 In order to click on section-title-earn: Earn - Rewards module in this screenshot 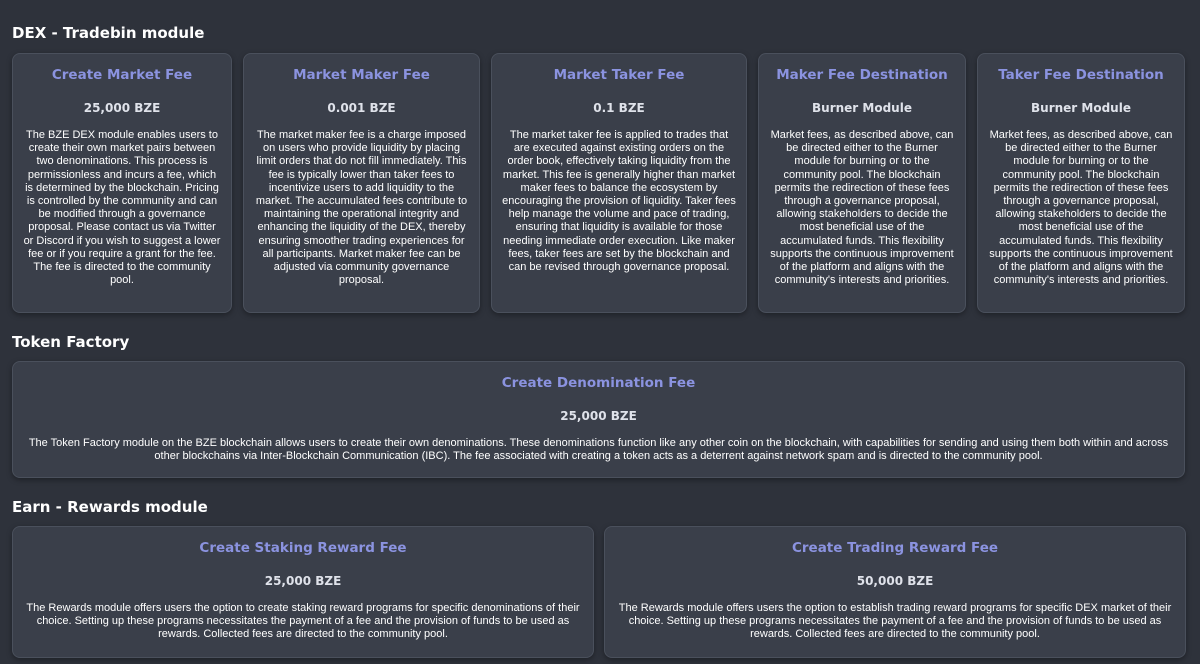, I will do `click(110, 507)`.